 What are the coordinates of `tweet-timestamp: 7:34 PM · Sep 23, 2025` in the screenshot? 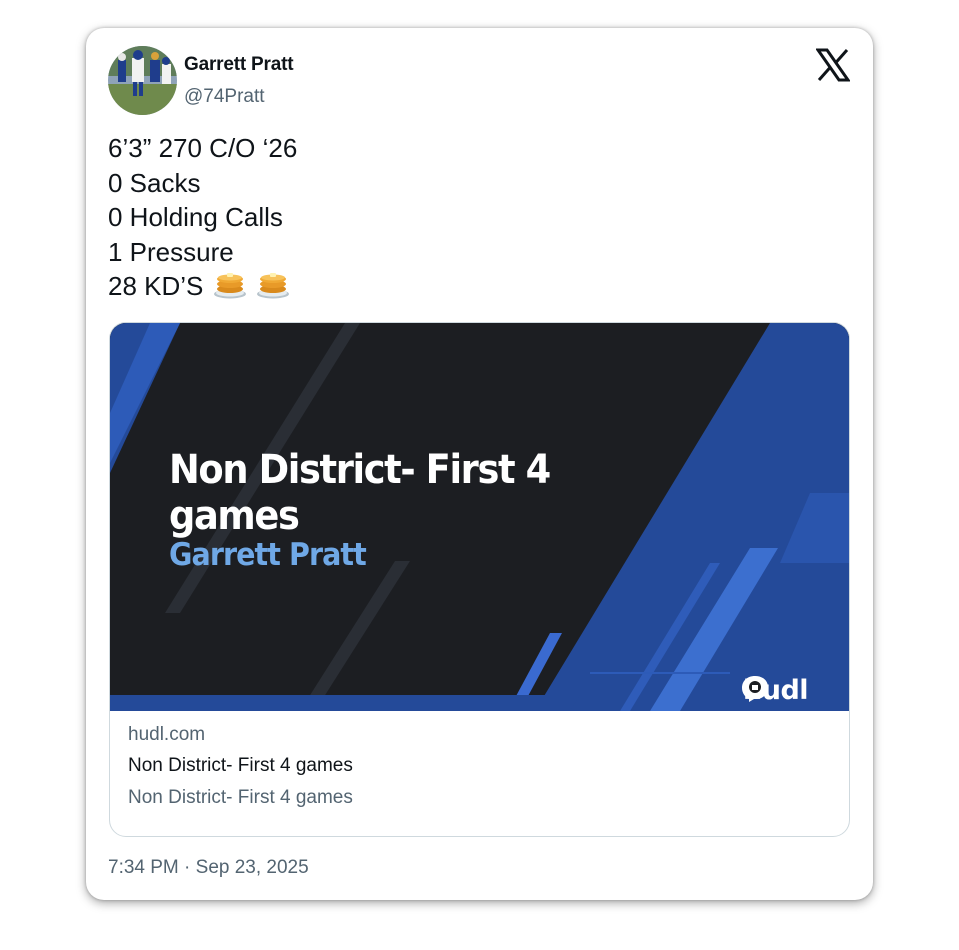 It's located at (208, 868).